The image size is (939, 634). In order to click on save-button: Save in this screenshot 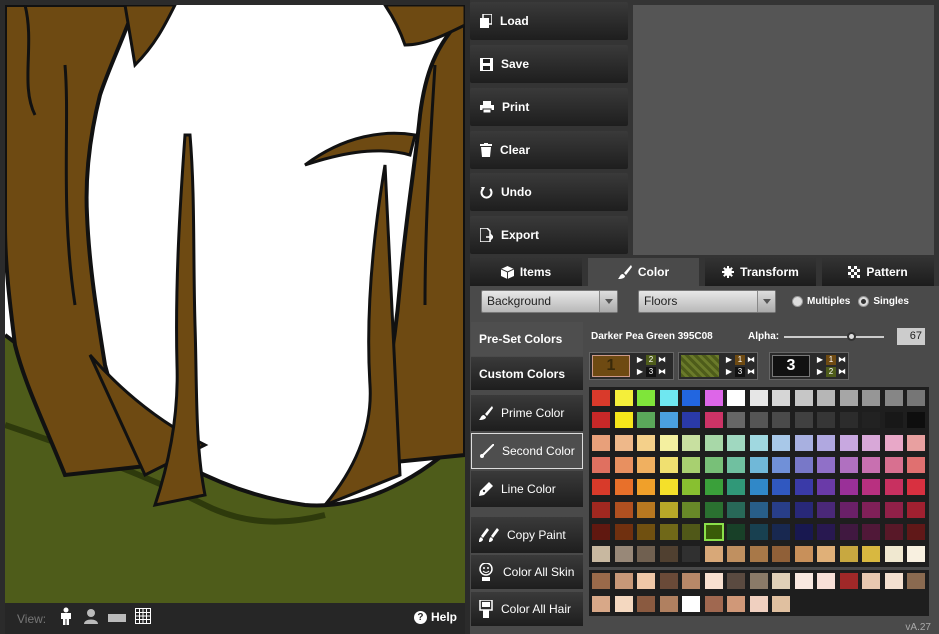, I will do `click(549, 64)`.